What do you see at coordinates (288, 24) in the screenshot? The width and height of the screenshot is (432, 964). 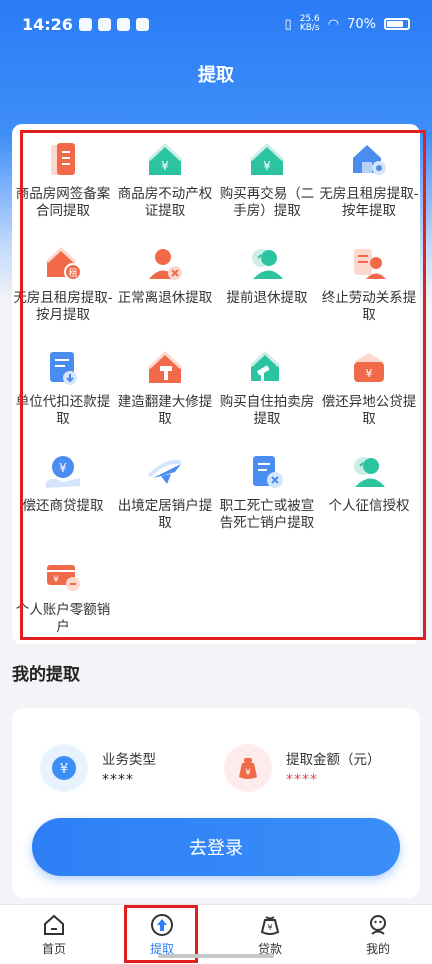 I see `vibrate-icon: ▯` at bounding box center [288, 24].